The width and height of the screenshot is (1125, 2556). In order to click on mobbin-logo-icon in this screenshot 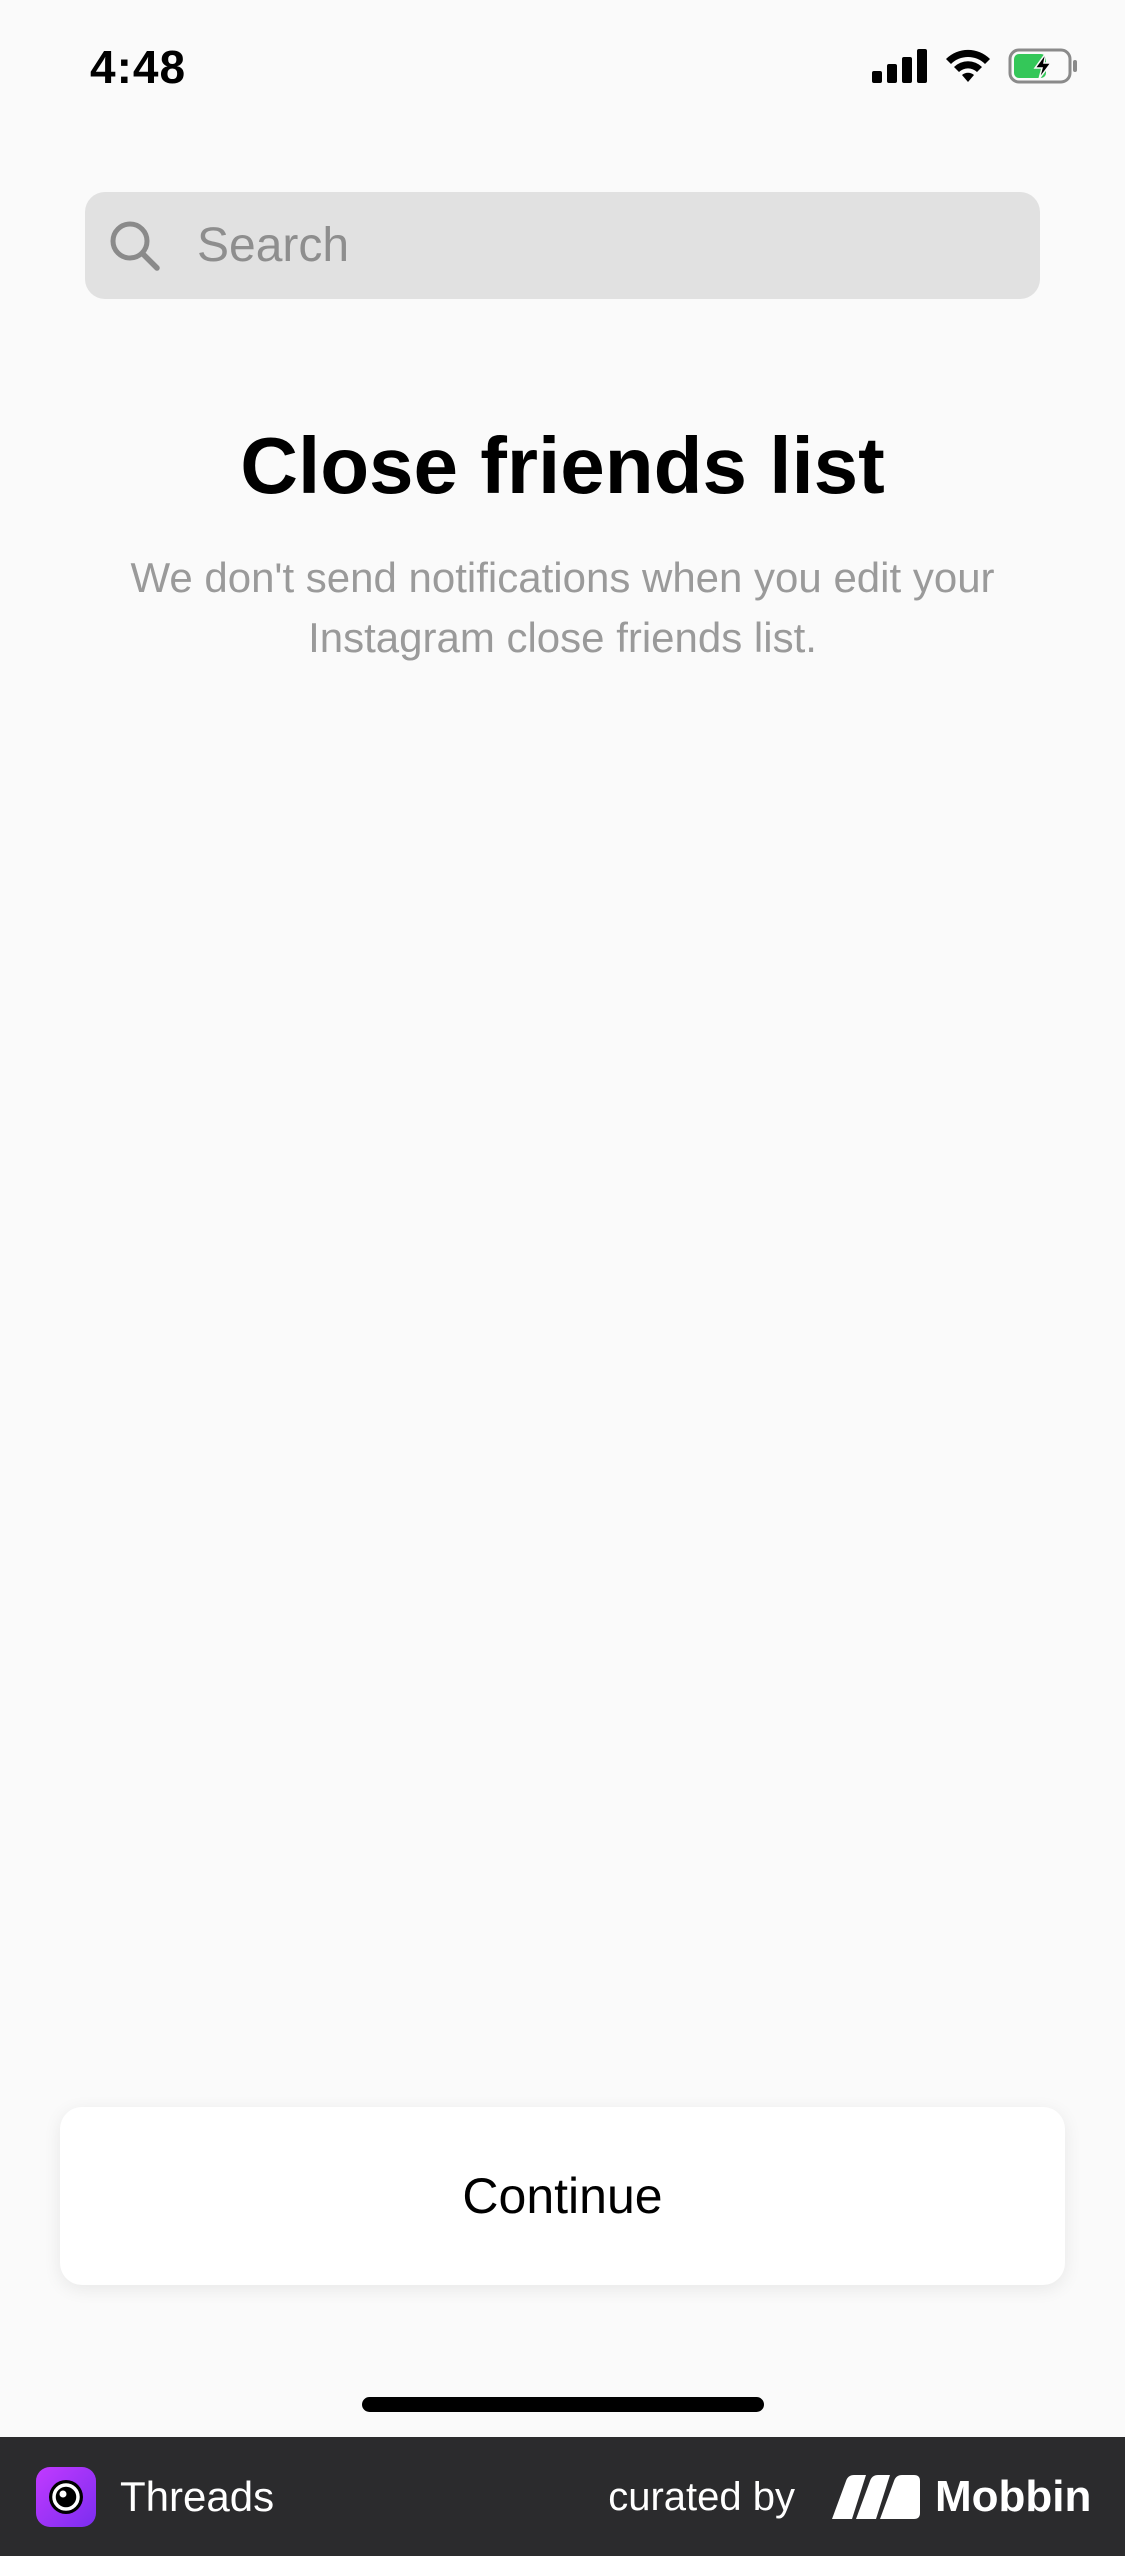, I will do `click(876, 2497)`.